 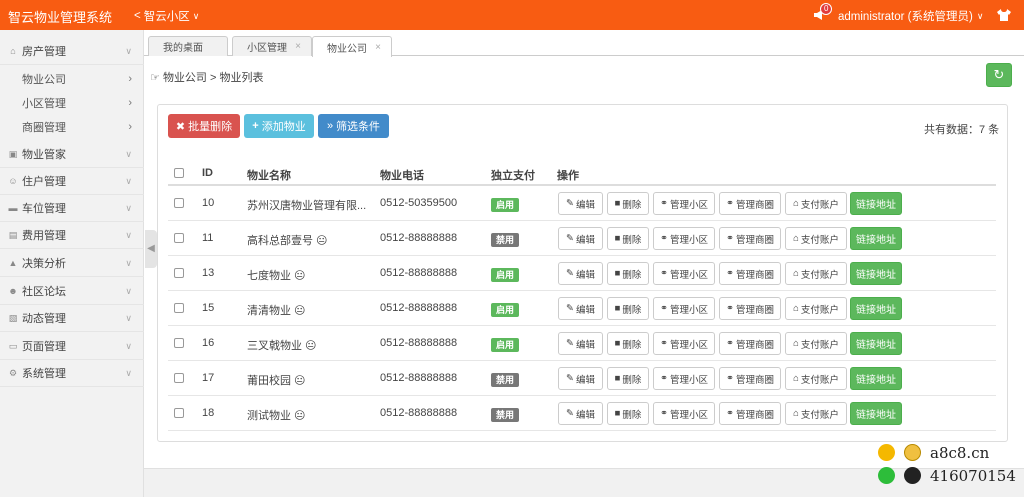 What do you see at coordinates (72, 51) in the screenshot?
I see `sidebar-item-house: ⌂ 房产管理 ∨` at bounding box center [72, 51].